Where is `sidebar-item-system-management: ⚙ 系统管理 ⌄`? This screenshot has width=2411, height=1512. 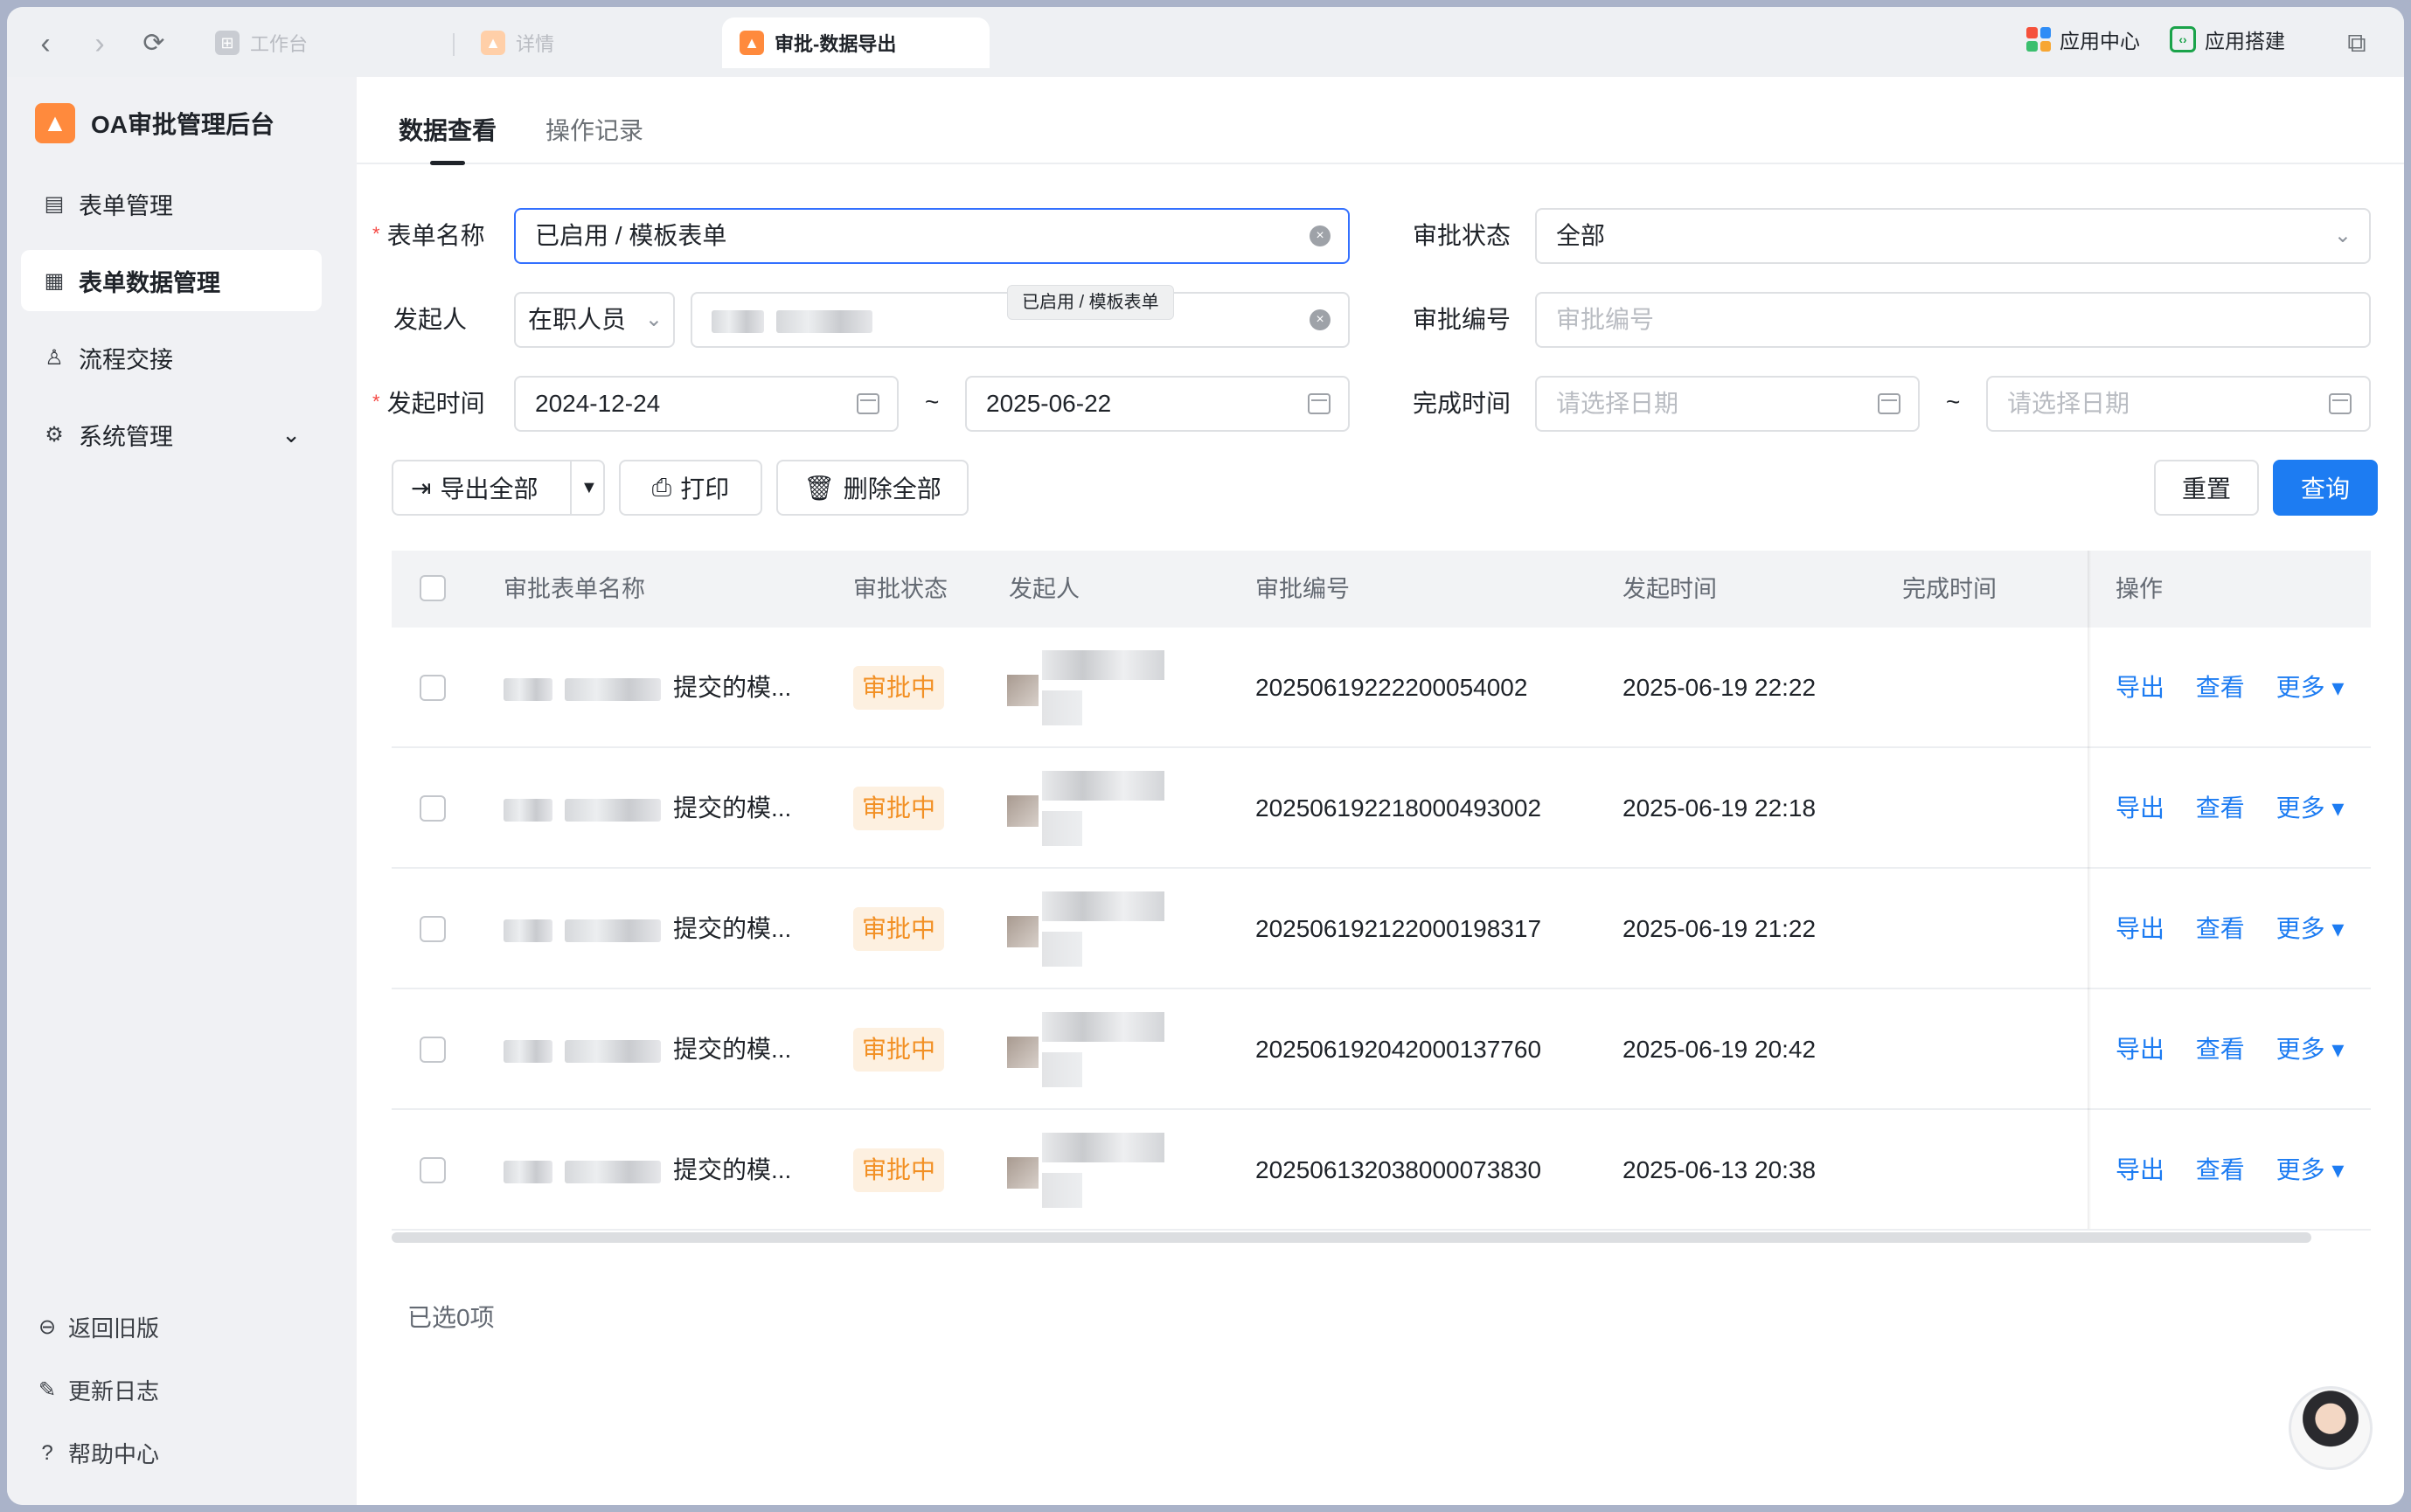
sidebar-item-system-management: ⚙ 系统管理 ⌄ is located at coordinates (171, 434).